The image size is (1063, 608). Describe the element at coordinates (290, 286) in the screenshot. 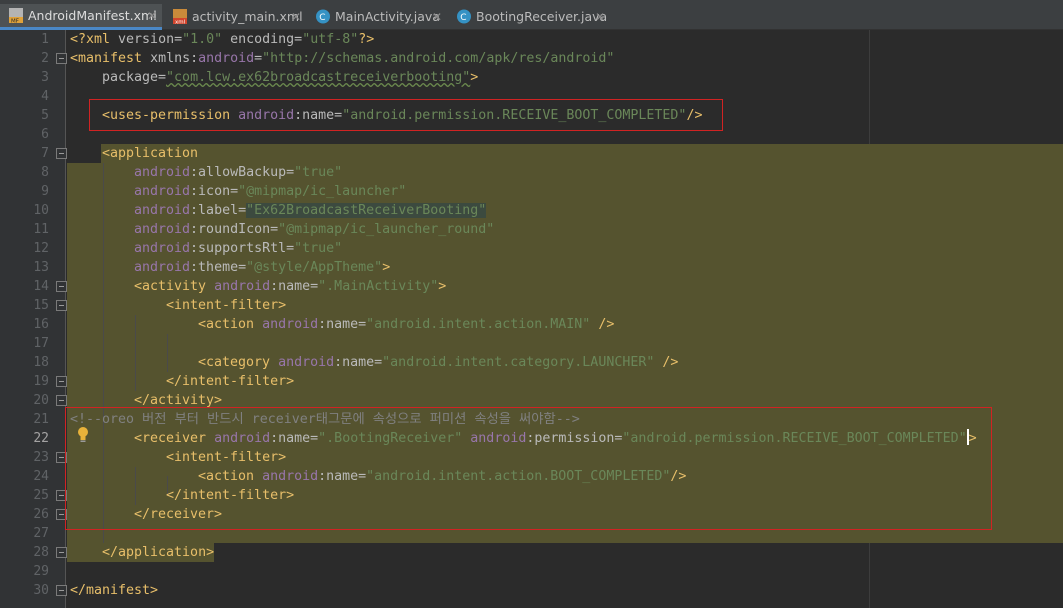

I see `code-line-14: <activity android:name=".MainActivity">` at that location.